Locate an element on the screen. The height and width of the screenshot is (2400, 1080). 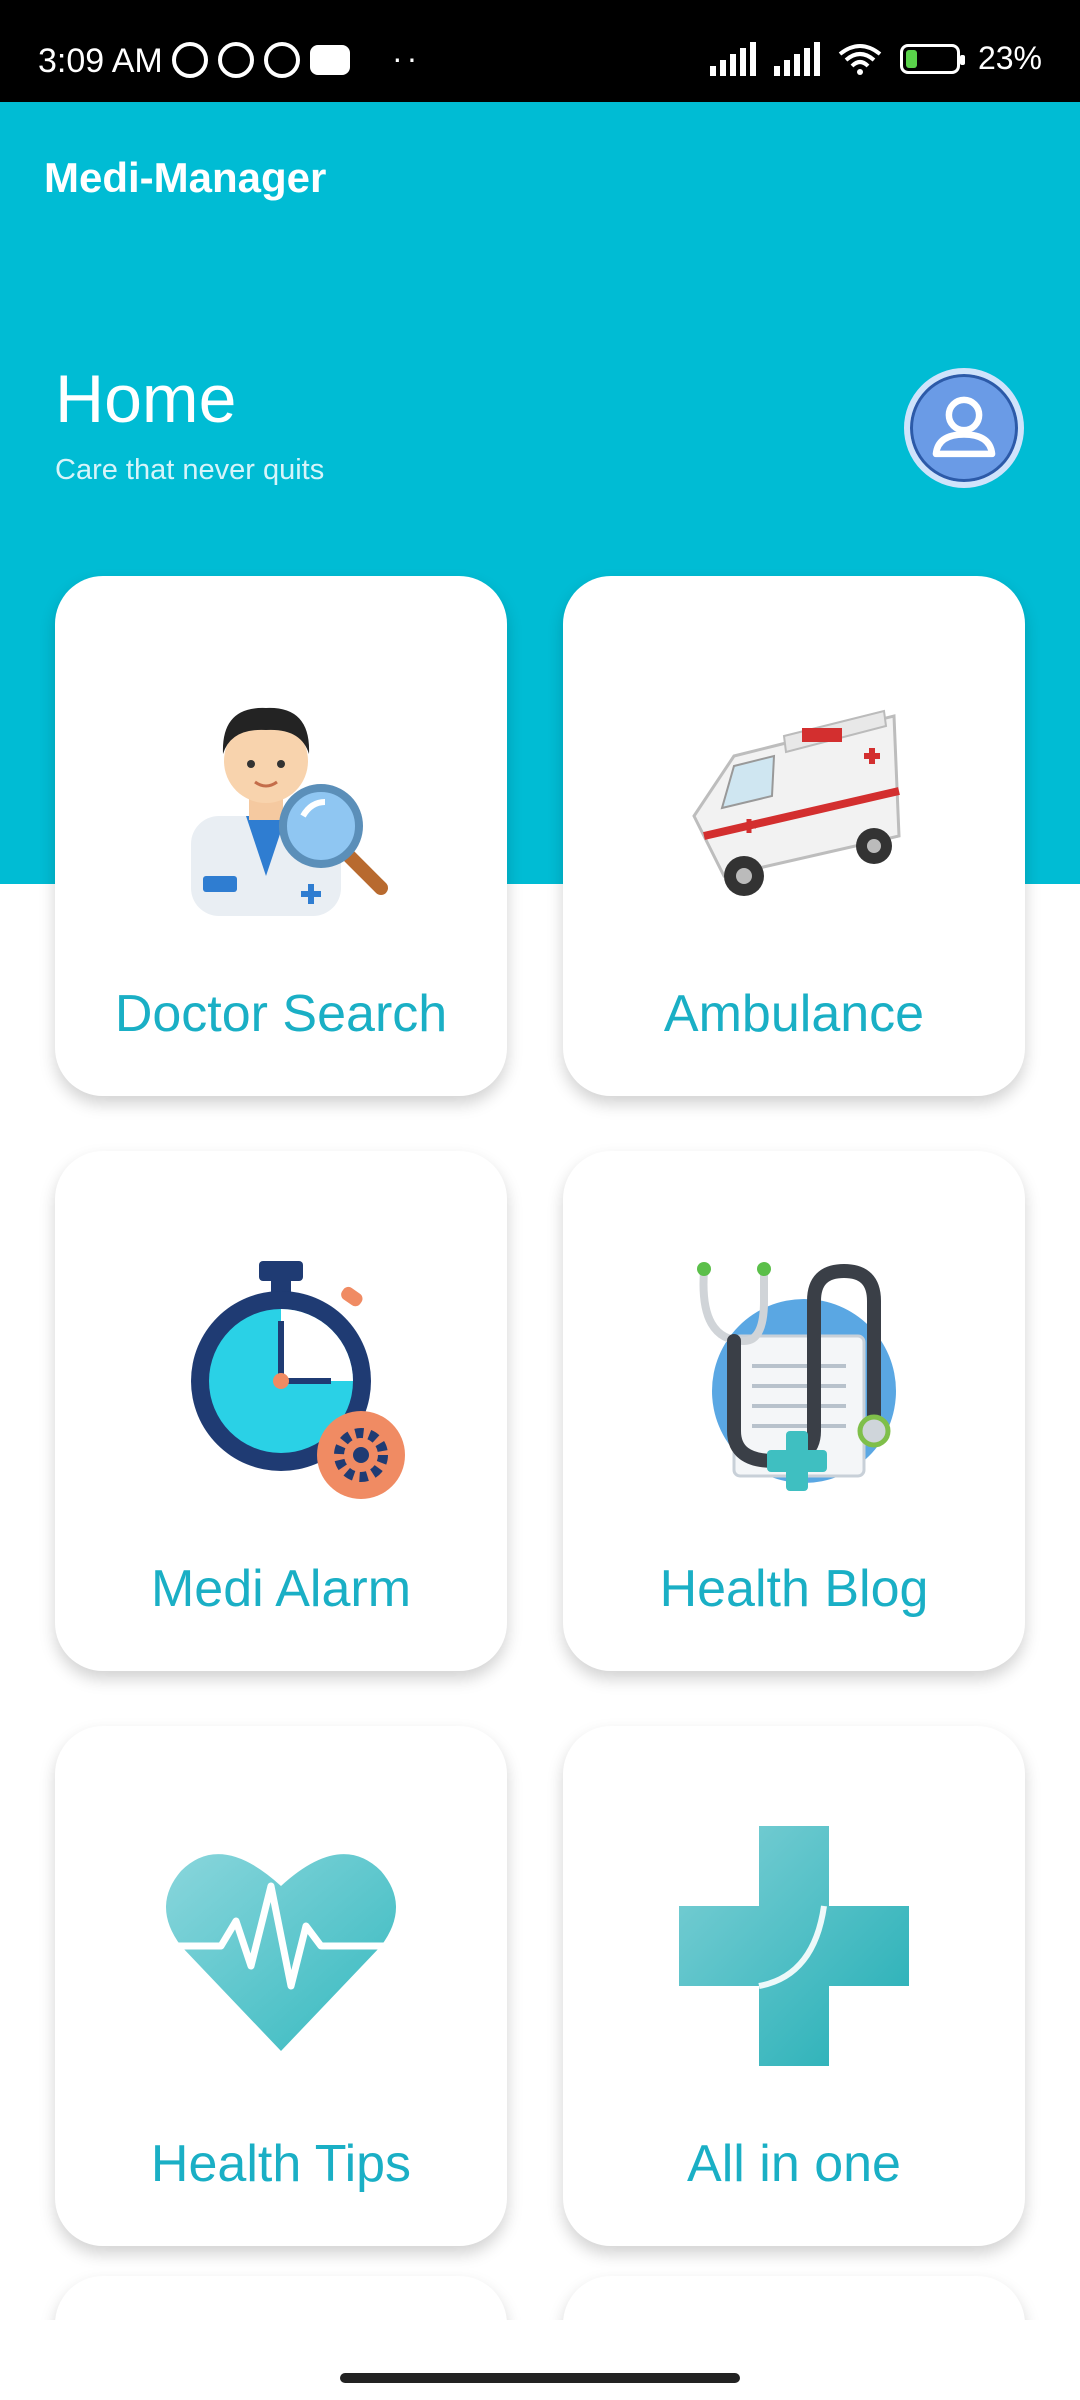
all-in-one-card: All in one is located at coordinates (794, 1986).